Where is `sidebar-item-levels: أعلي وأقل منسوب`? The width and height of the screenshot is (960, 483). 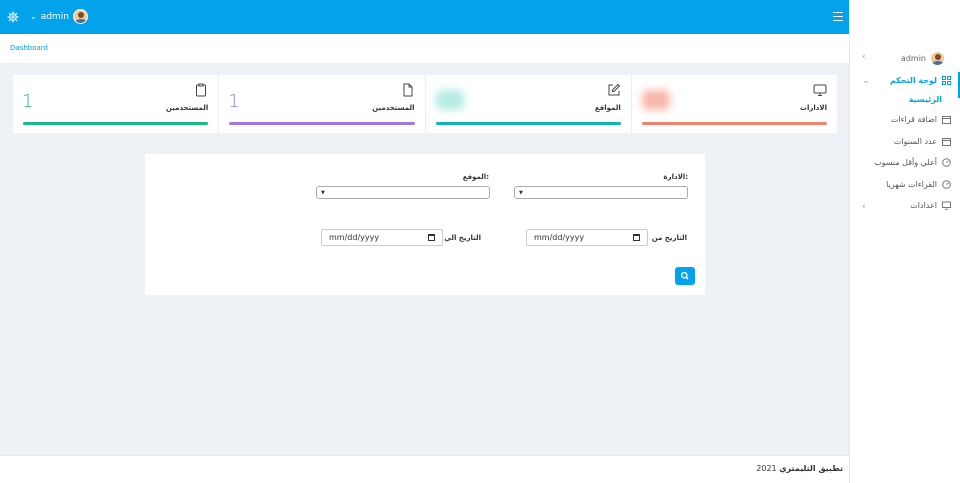
sidebar-item-levels: أعلي وأقل منسوب is located at coordinates (912, 162).